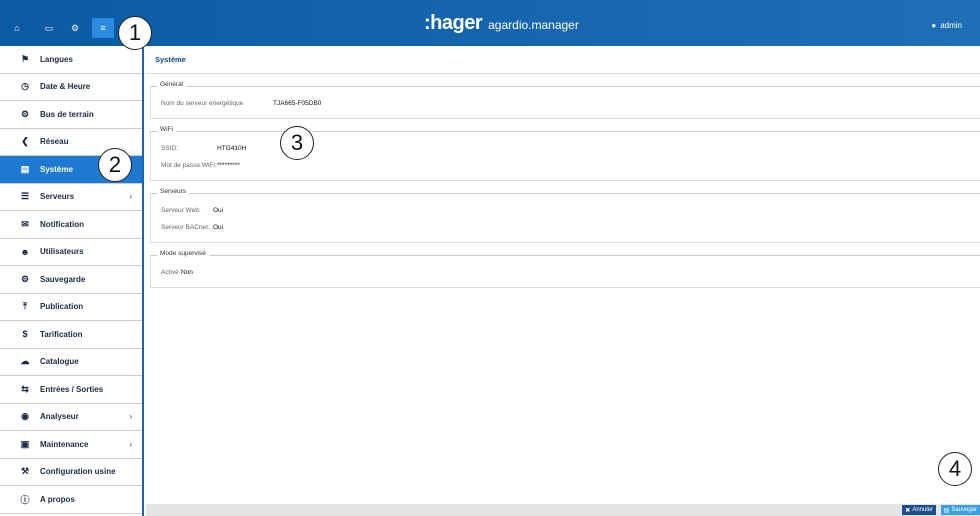  Describe the element at coordinates (173, 191) in the screenshot. I see `section-legend: Serveurs` at that location.